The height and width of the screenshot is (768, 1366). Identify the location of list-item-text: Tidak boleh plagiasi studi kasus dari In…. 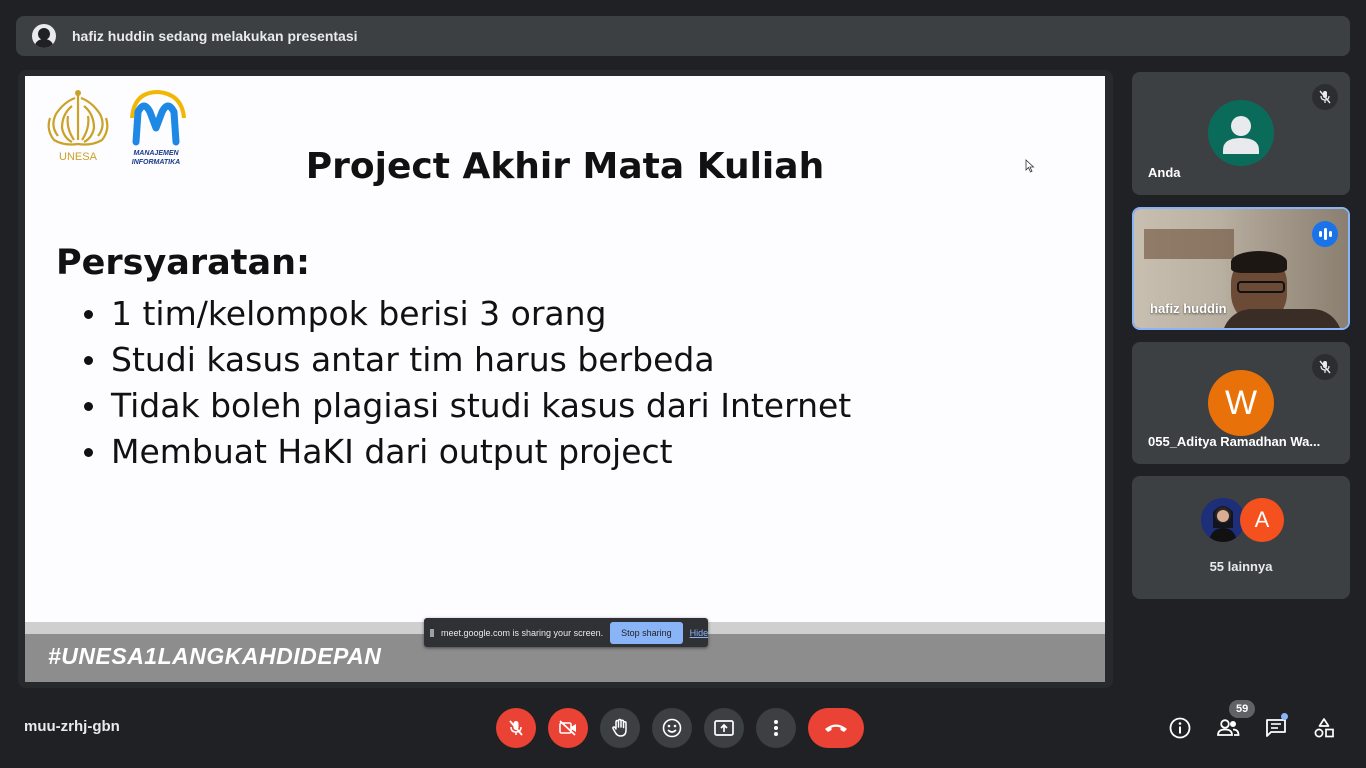
(481, 405).